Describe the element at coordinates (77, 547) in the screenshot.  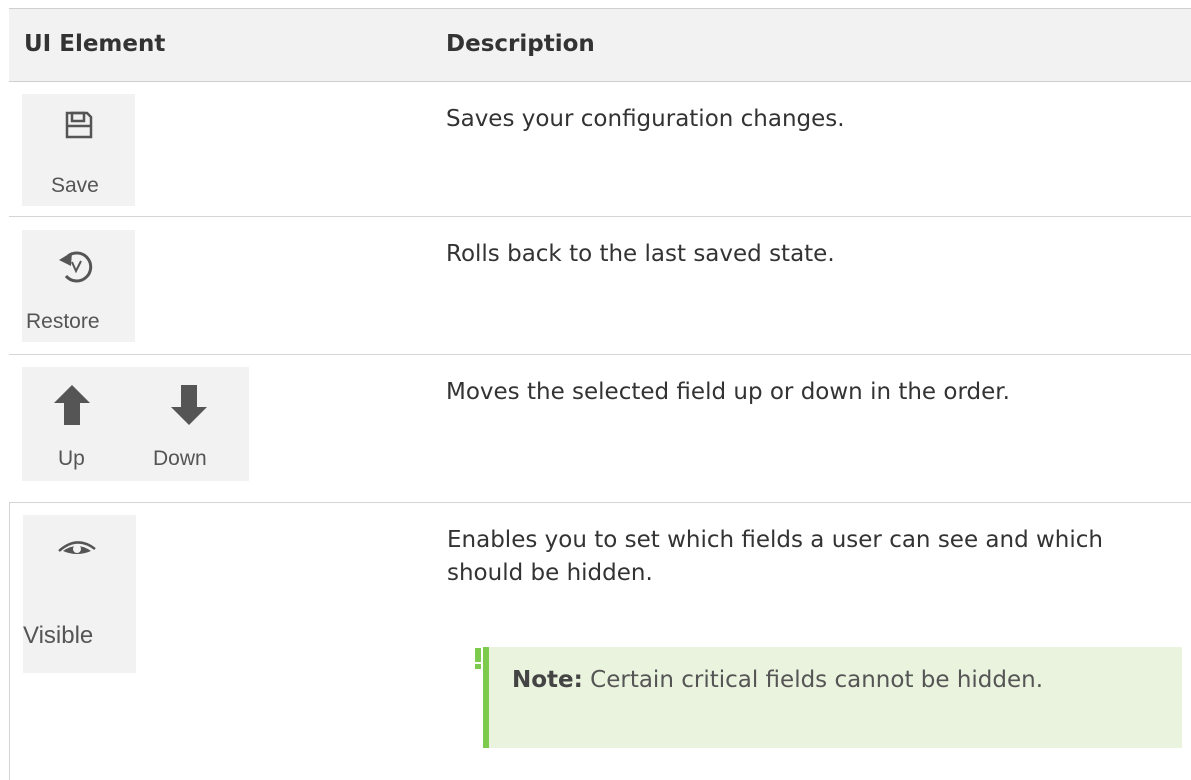
I see `eye-icon` at that location.